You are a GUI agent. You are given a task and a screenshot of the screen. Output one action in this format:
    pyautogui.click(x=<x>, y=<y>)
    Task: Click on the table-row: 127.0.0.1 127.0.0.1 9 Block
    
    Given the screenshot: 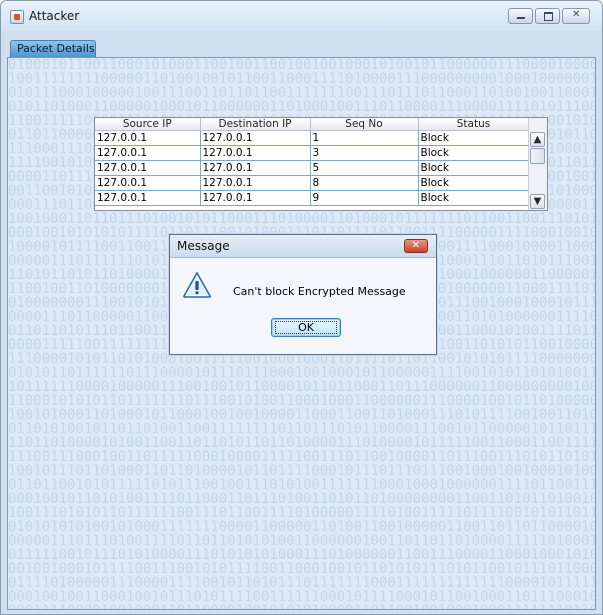 What is the action you would take?
    pyautogui.click(x=312, y=198)
    